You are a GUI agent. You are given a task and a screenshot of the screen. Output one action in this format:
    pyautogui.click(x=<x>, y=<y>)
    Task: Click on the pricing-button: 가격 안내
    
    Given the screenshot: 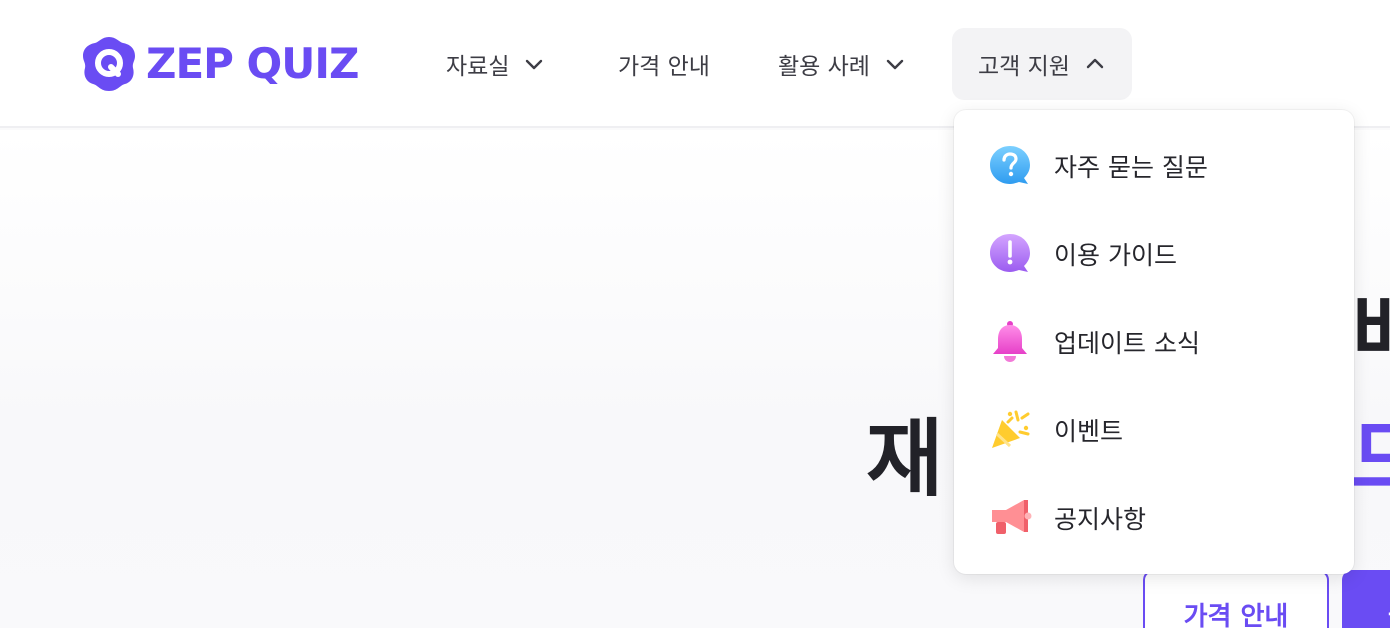 What is the action you would take?
    pyautogui.click(x=1236, y=599)
    